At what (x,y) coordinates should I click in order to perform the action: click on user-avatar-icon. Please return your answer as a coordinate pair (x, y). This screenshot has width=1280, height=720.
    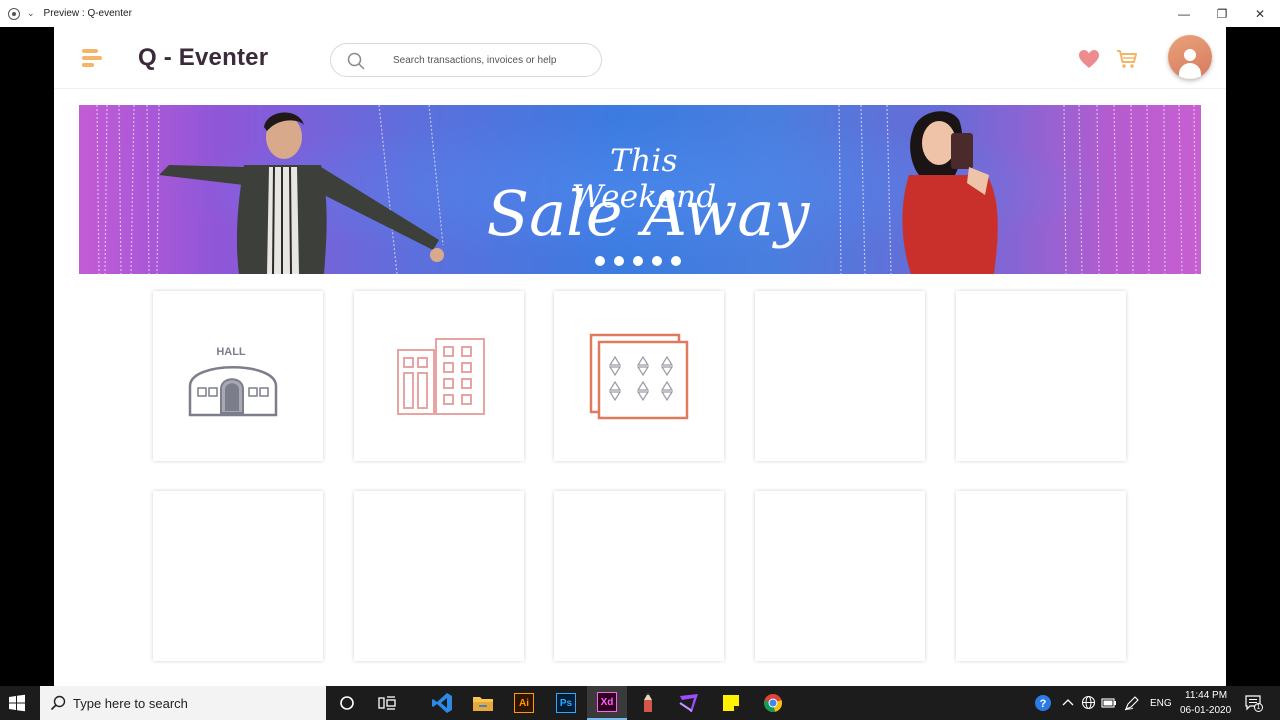
    Looking at the image, I should click on (1190, 57).